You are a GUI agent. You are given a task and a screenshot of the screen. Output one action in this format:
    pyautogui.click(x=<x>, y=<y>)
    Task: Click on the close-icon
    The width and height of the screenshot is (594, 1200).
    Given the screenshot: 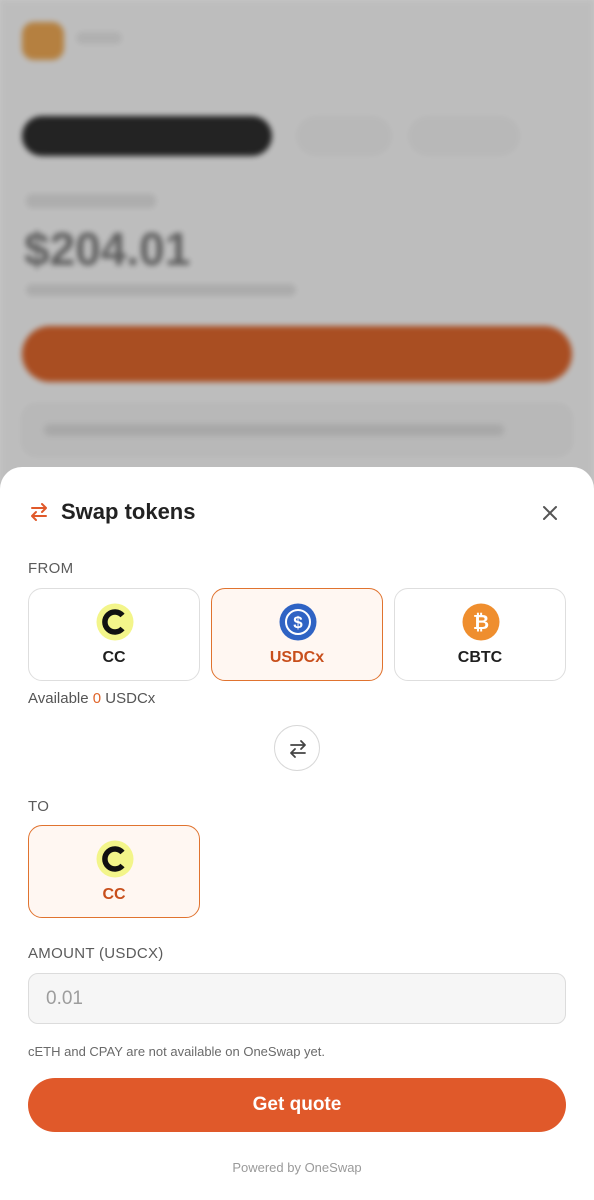 What is the action you would take?
    pyautogui.click(x=550, y=513)
    